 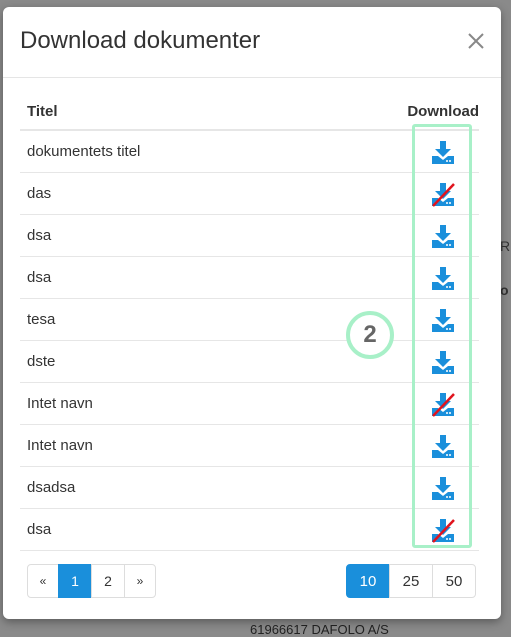 What do you see at coordinates (41, 319) in the screenshot?
I see `document-title: tesa` at bounding box center [41, 319].